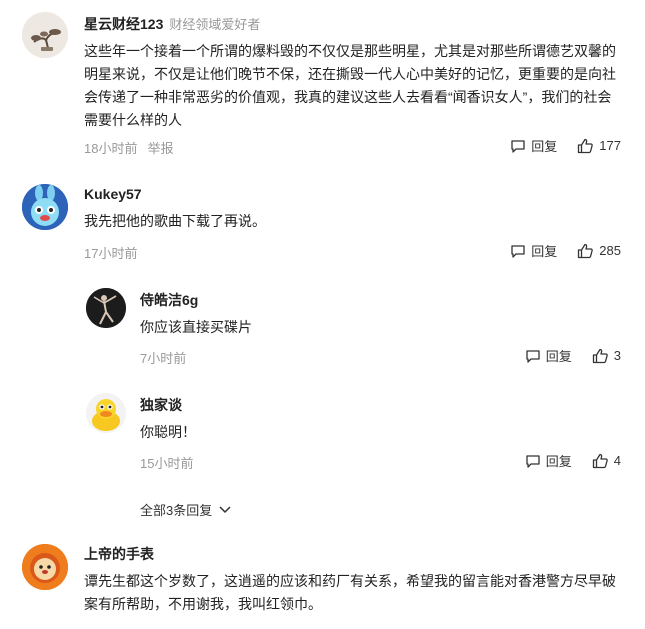  What do you see at coordinates (225, 509) in the screenshot?
I see `chevron-down-icon` at bounding box center [225, 509].